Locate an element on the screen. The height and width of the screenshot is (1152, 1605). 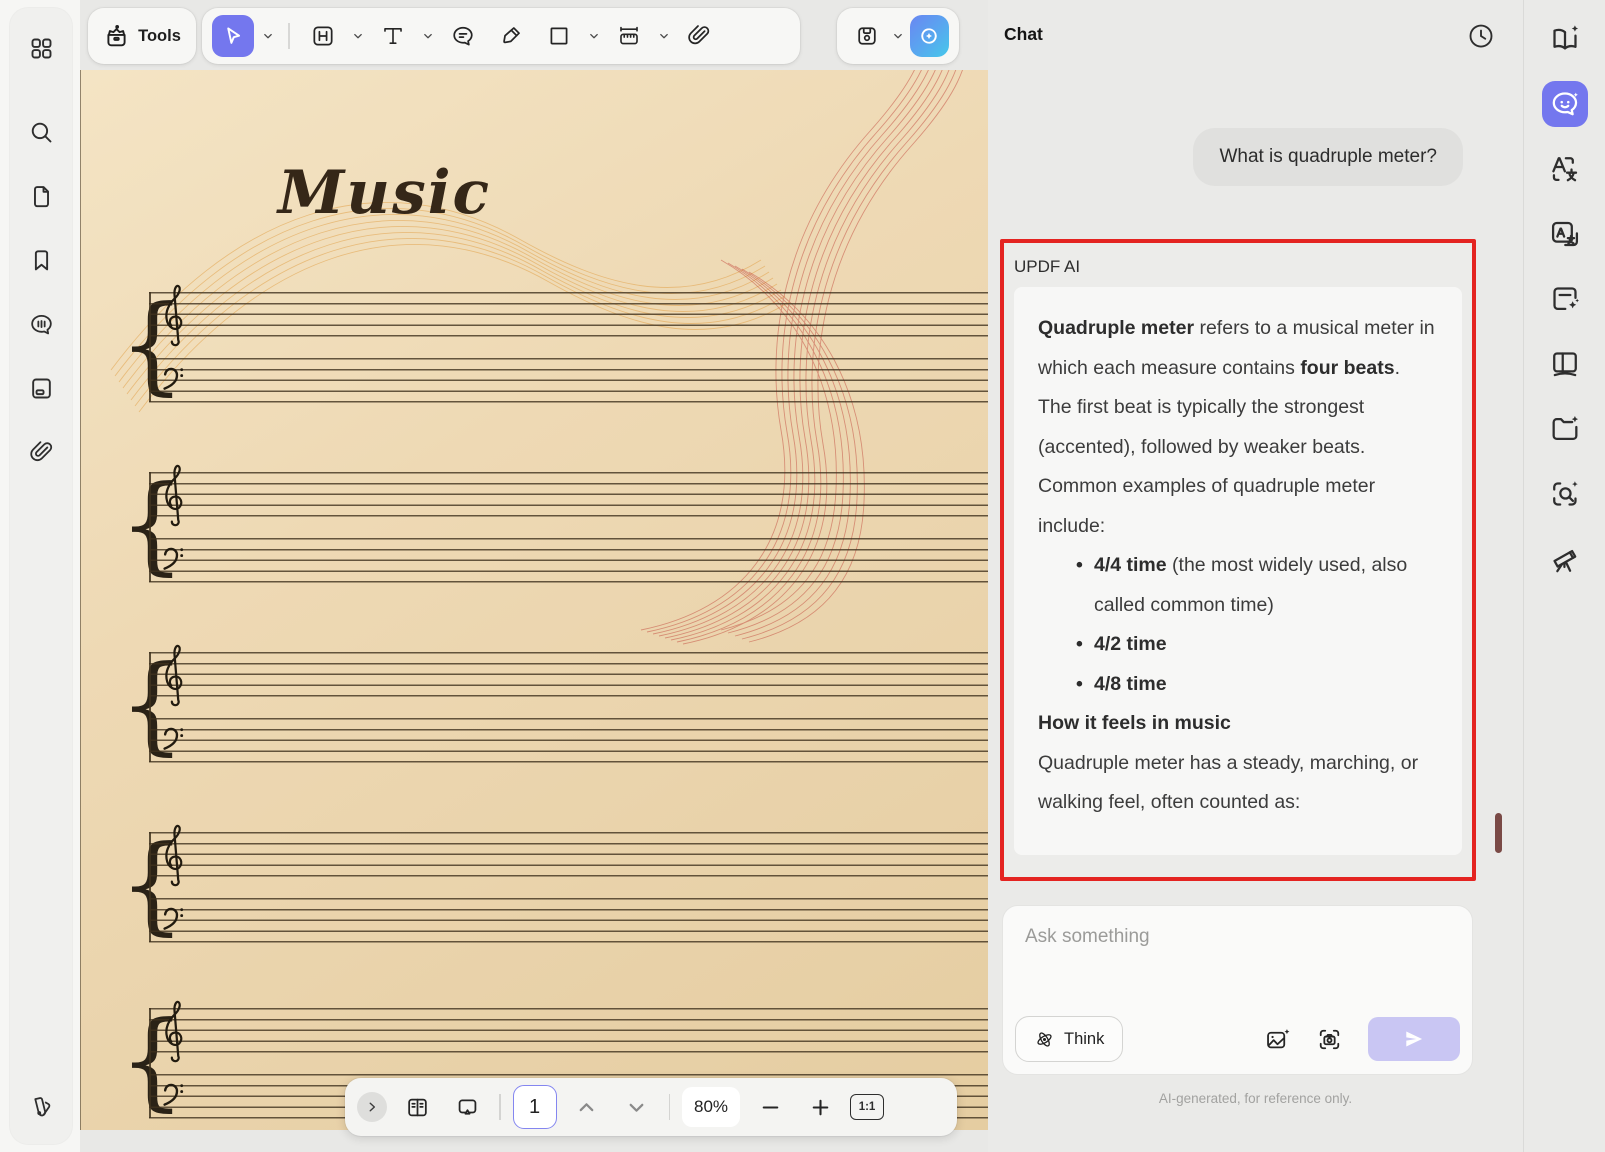
actual-size-icon: 1:1 is located at coordinates (867, 1107).